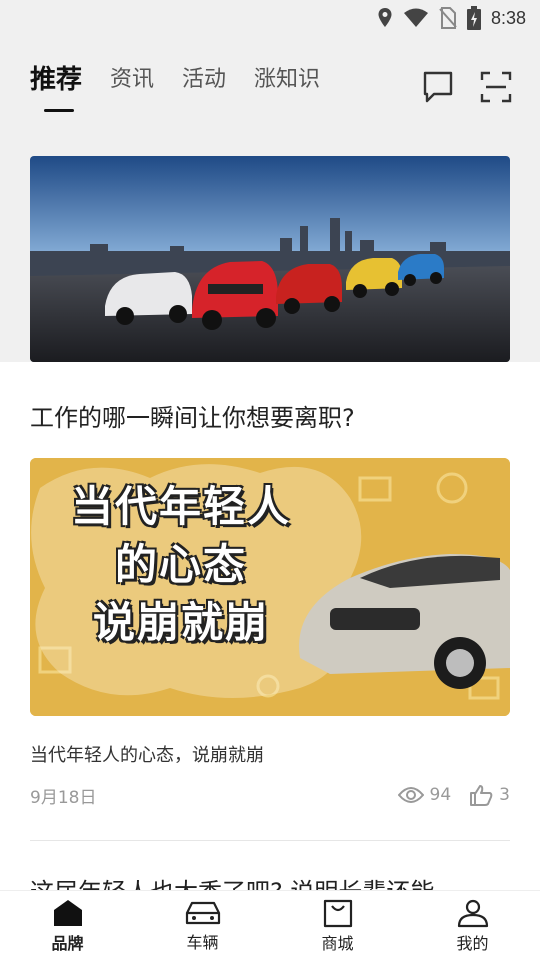  What do you see at coordinates (440, 795) in the screenshot?
I see `view-count-value: 94` at bounding box center [440, 795].